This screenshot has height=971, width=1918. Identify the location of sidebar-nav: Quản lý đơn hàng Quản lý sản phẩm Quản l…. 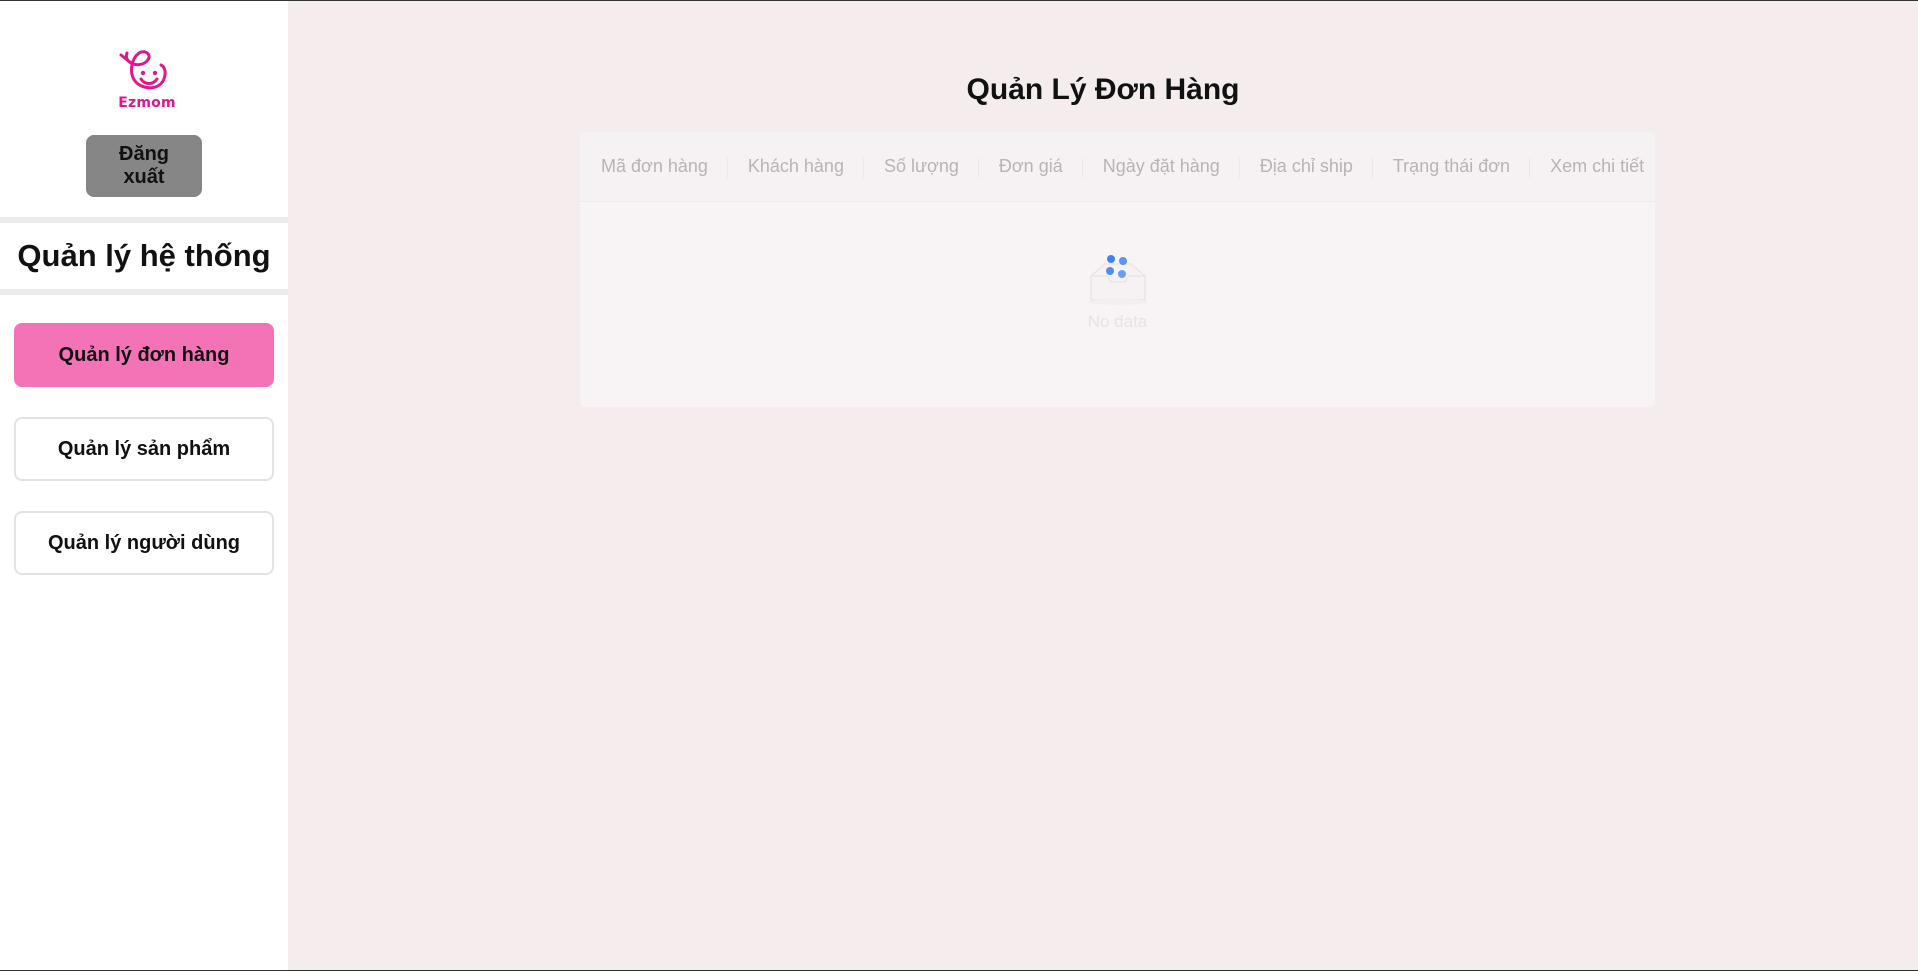
(144, 449).